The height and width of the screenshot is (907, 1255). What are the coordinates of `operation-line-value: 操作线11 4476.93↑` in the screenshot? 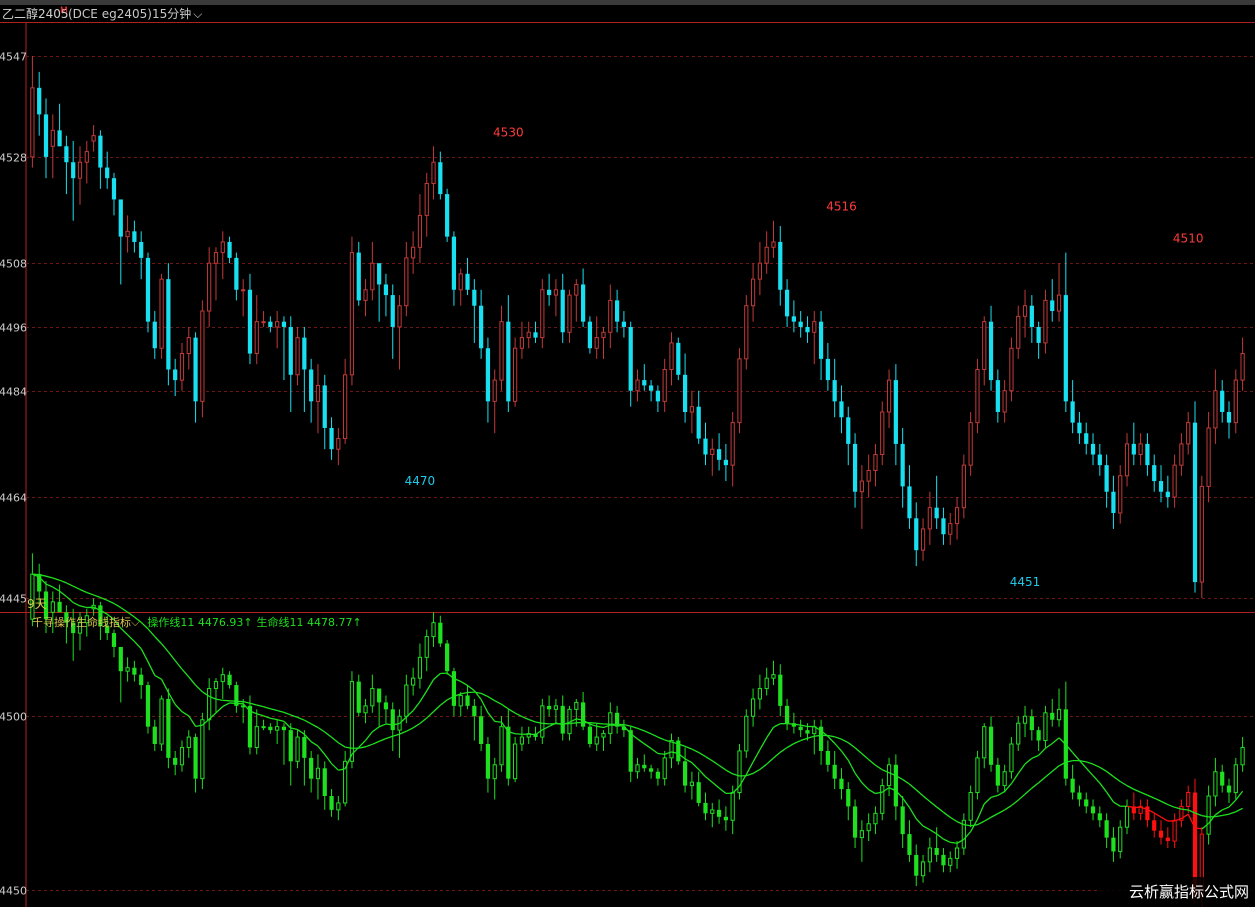 It's located at (199, 622).